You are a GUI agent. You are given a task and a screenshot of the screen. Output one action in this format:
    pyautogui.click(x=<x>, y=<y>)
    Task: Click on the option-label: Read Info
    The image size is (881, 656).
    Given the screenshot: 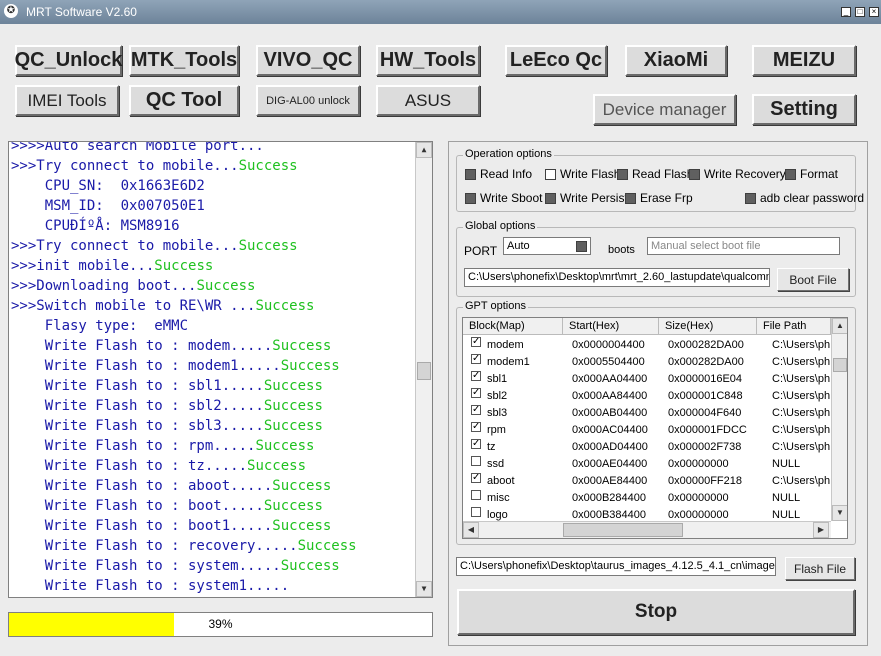 What is the action you would take?
    pyautogui.click(x=506, y=174)
    